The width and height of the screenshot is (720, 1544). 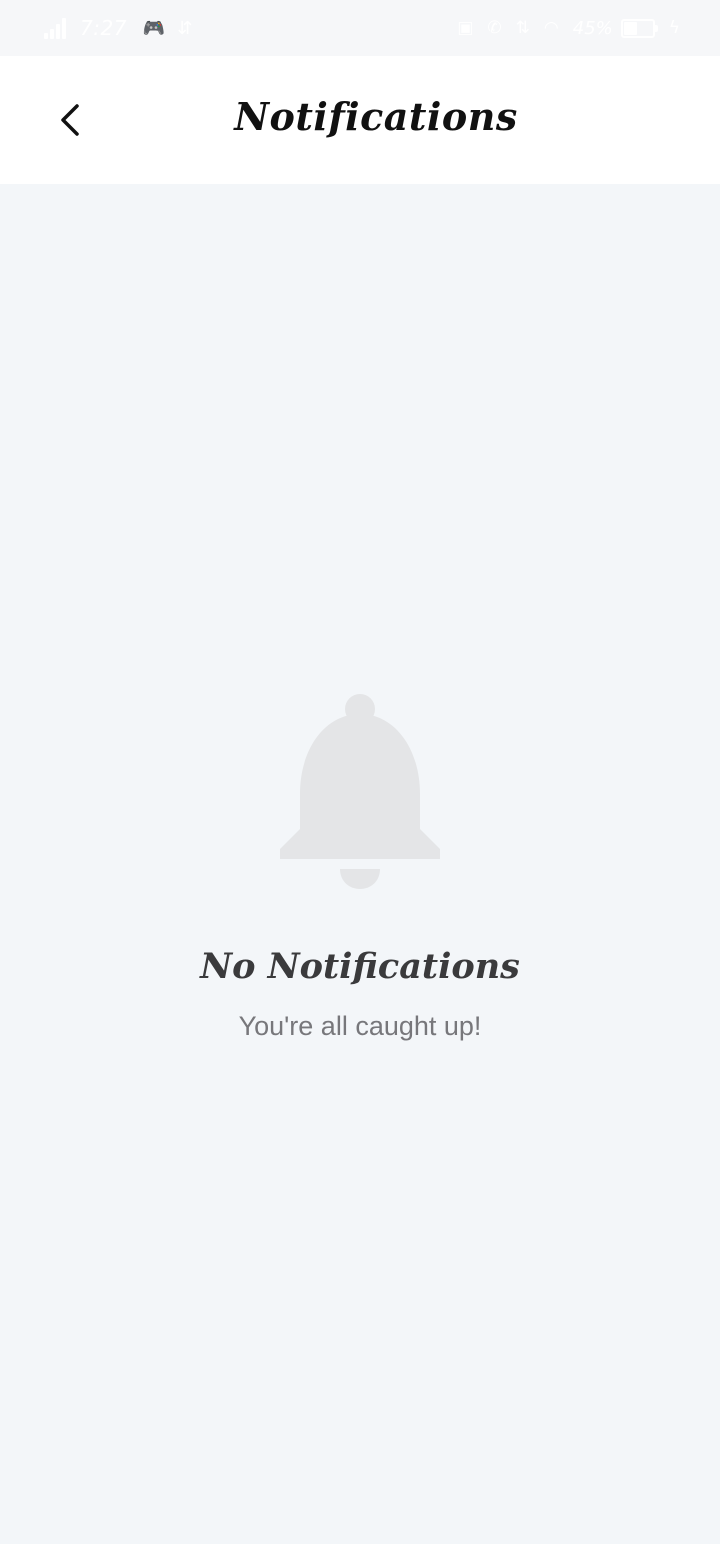 I want to click on data-speed-icon: ⇅, so click(x=522, y=28).